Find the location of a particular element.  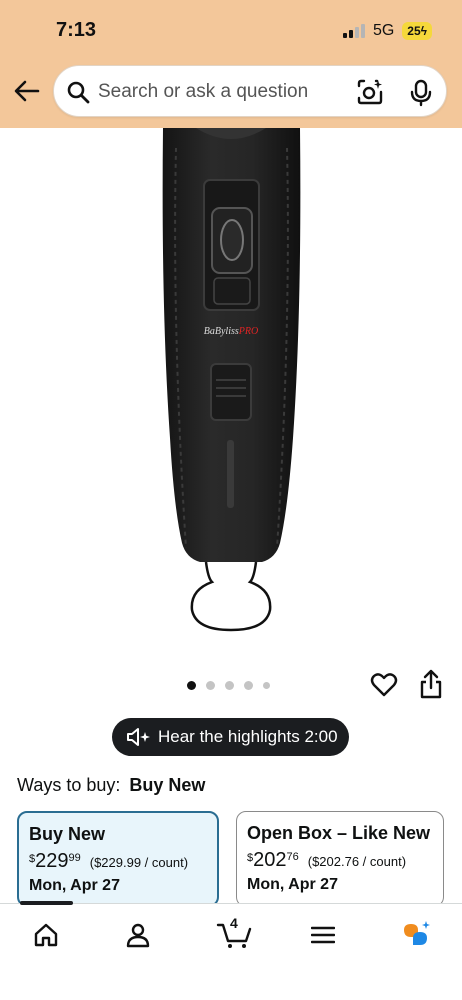

nav-rufus is located at coordinates (416, 935).